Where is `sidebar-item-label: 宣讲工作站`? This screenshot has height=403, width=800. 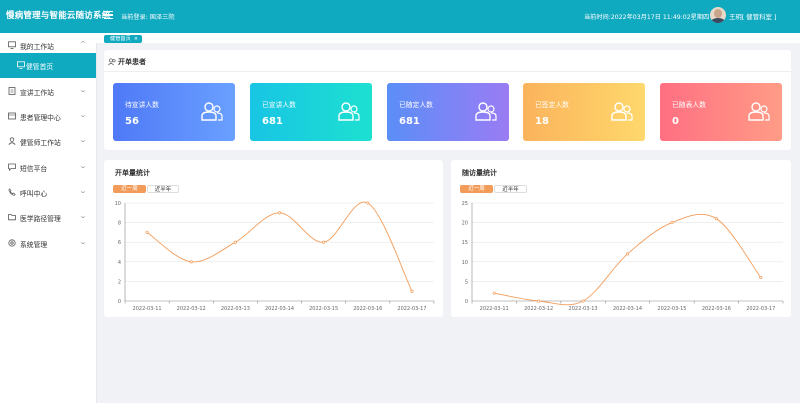
sidebar-item-label: 宣讲工作站 is located at coordinates (37, 93).